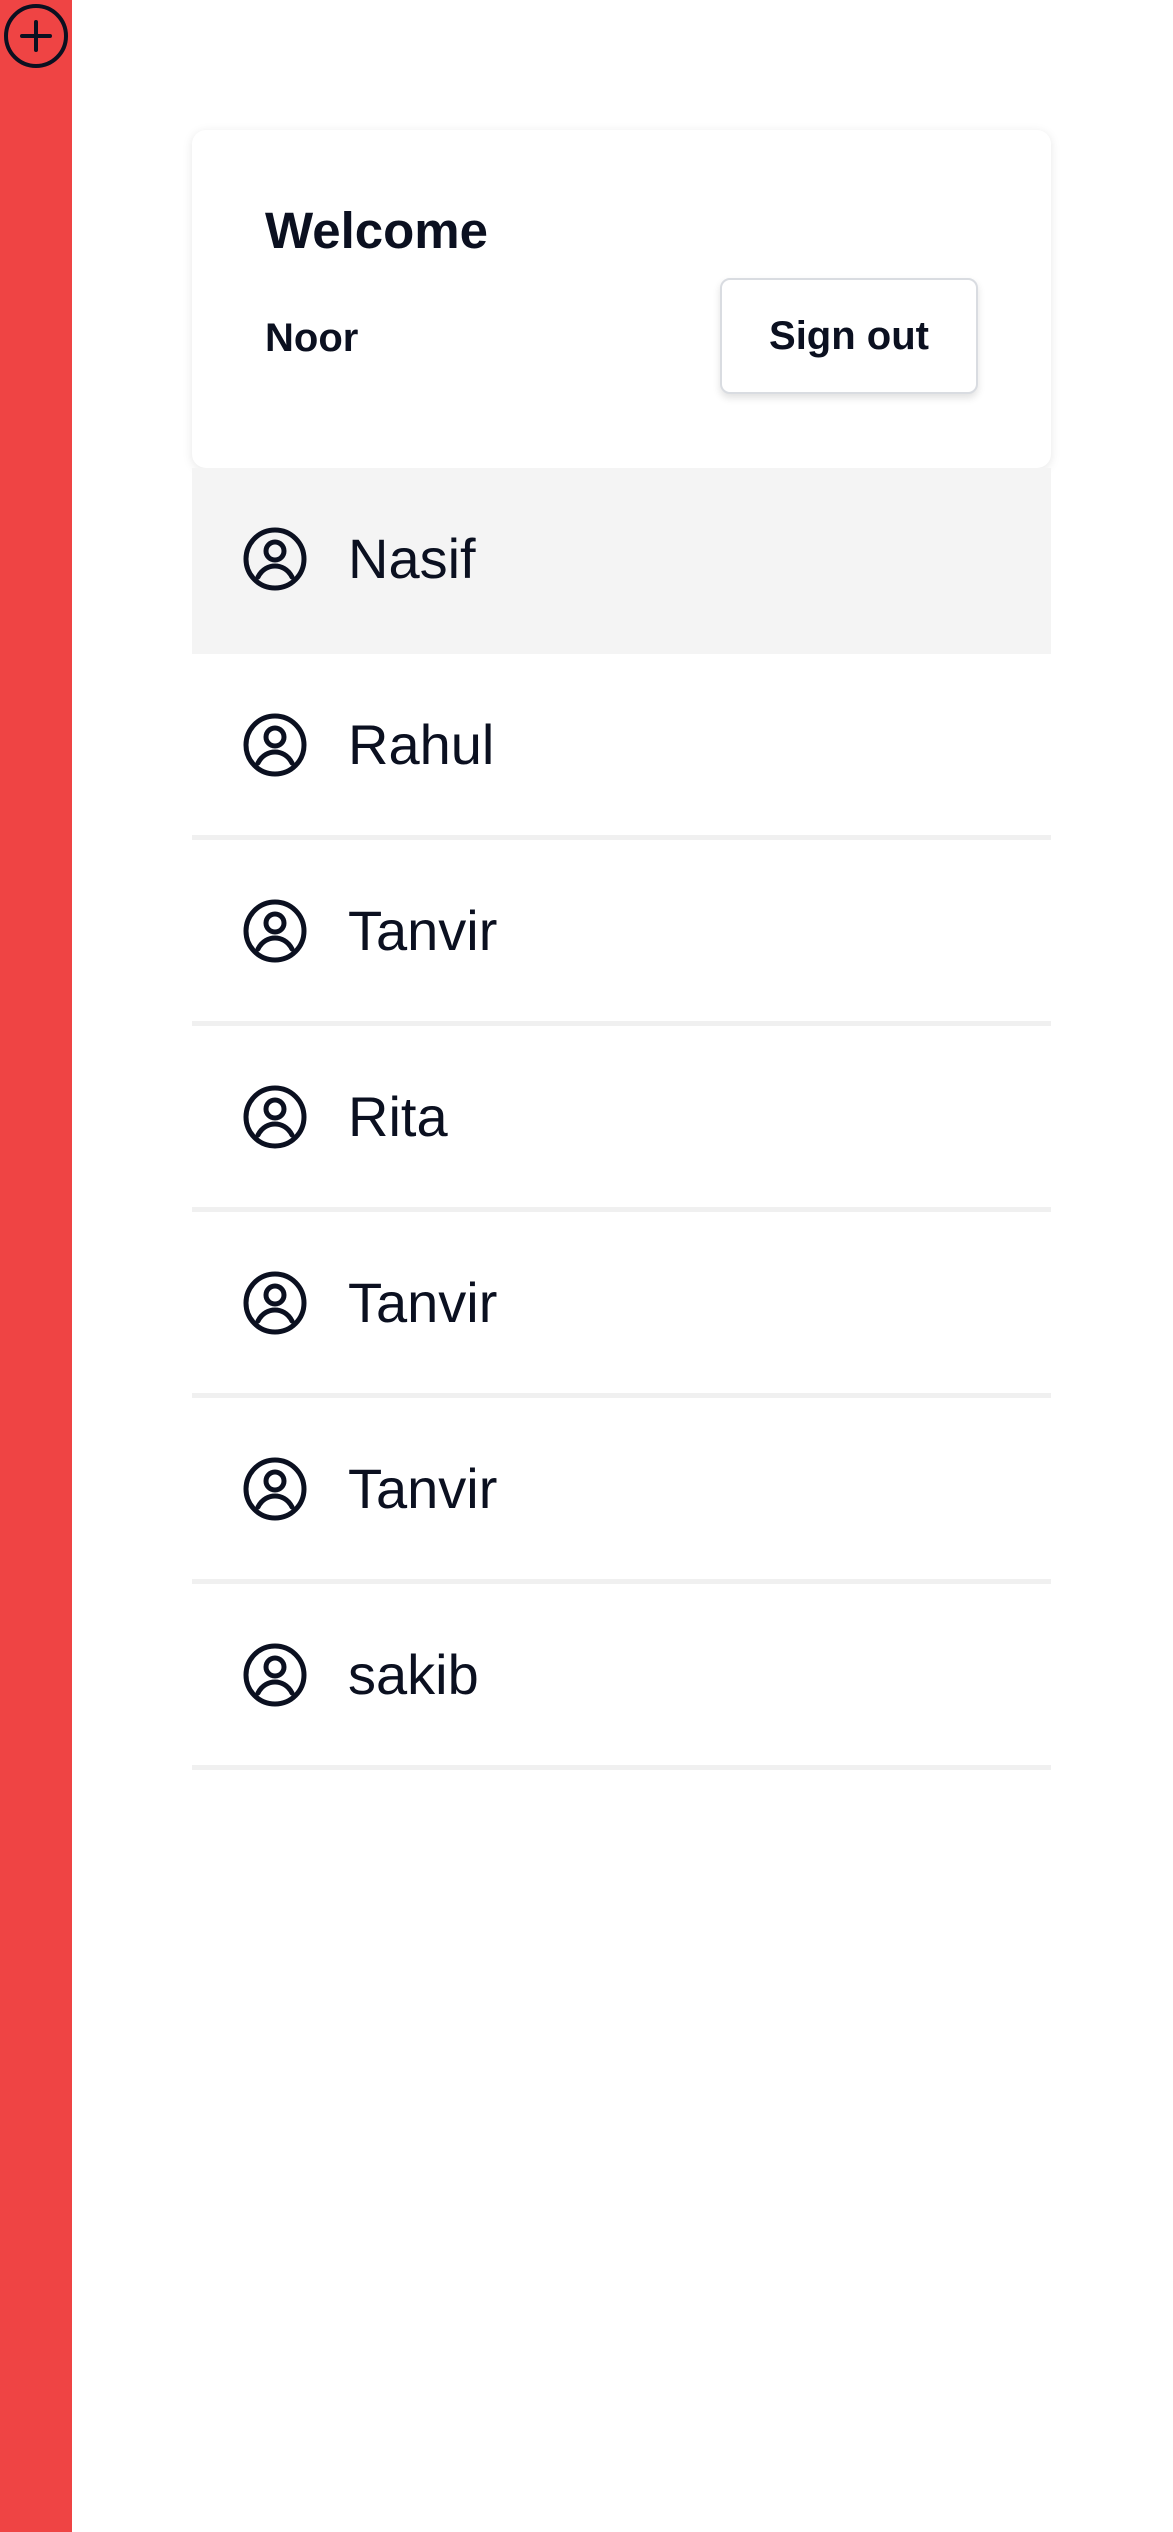 This screenshot has width=1173, height=2532. I want to click on contact-name: Nasif, so click(412, 558).